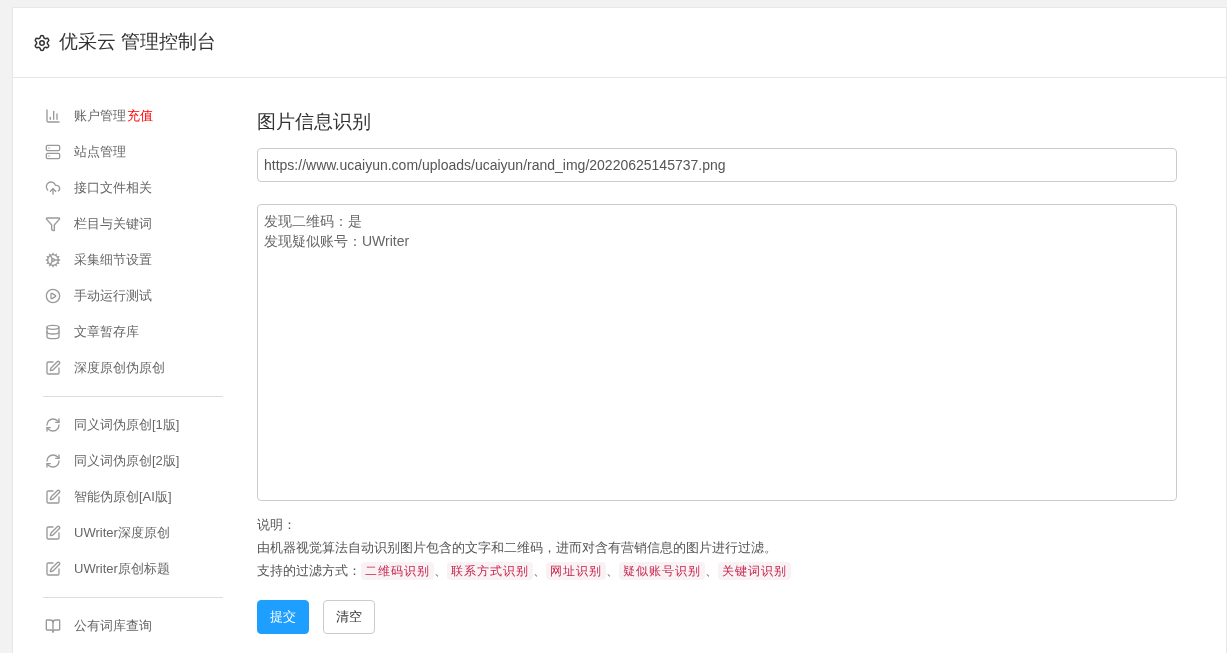 This screenshot has height=653, width=1227. What do you see at coordinates (309, 571) in the screenshot?
I see `methods-label: 支持的过滤方式：` at bounding box center [309, 571].